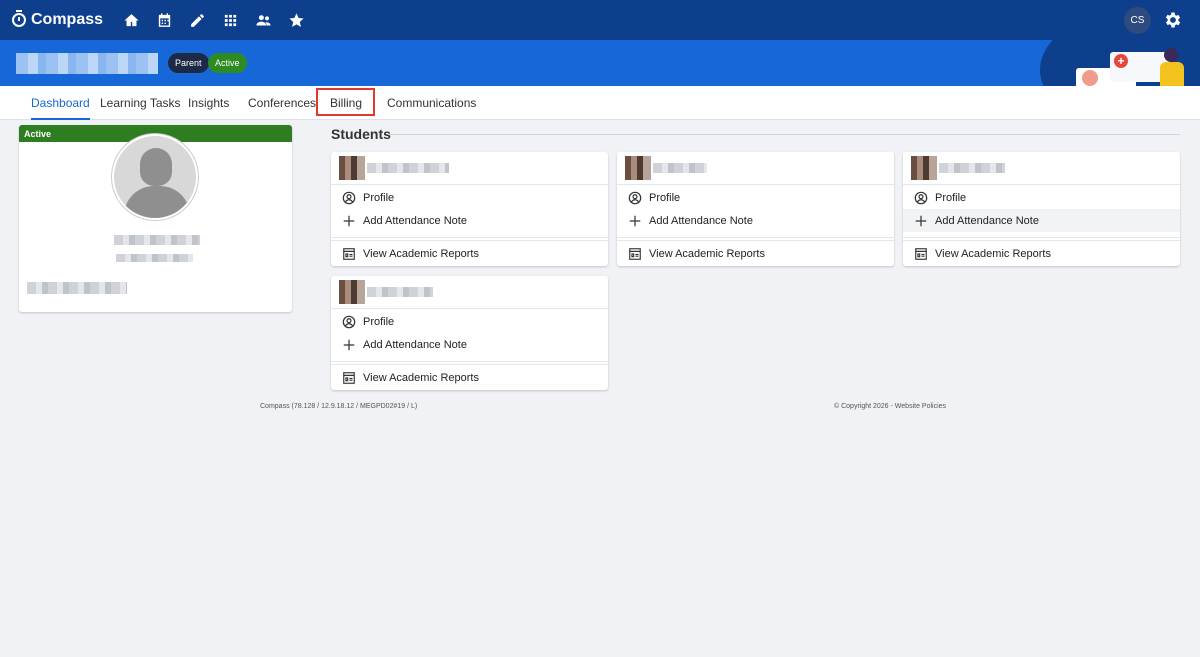 The height and width of the screenshot is (657, 1200). What do you see at coordinates (157, 240) in the screenshot?
I see `profile-name-redacted` at bounding box center [157, 240].